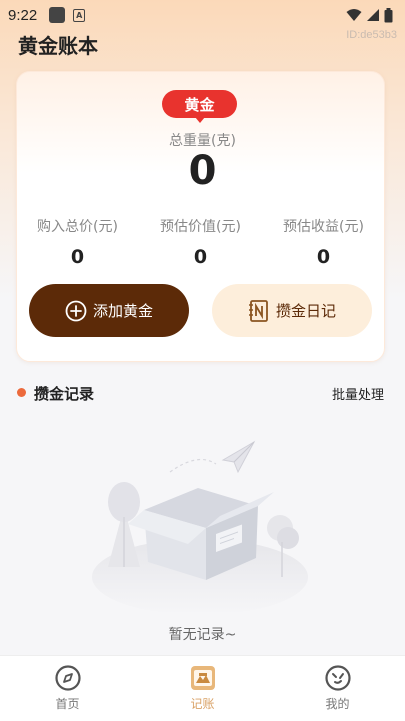 The image size is (405, 721). I want to click on nav-item-home: 首页, so click(67, 688).